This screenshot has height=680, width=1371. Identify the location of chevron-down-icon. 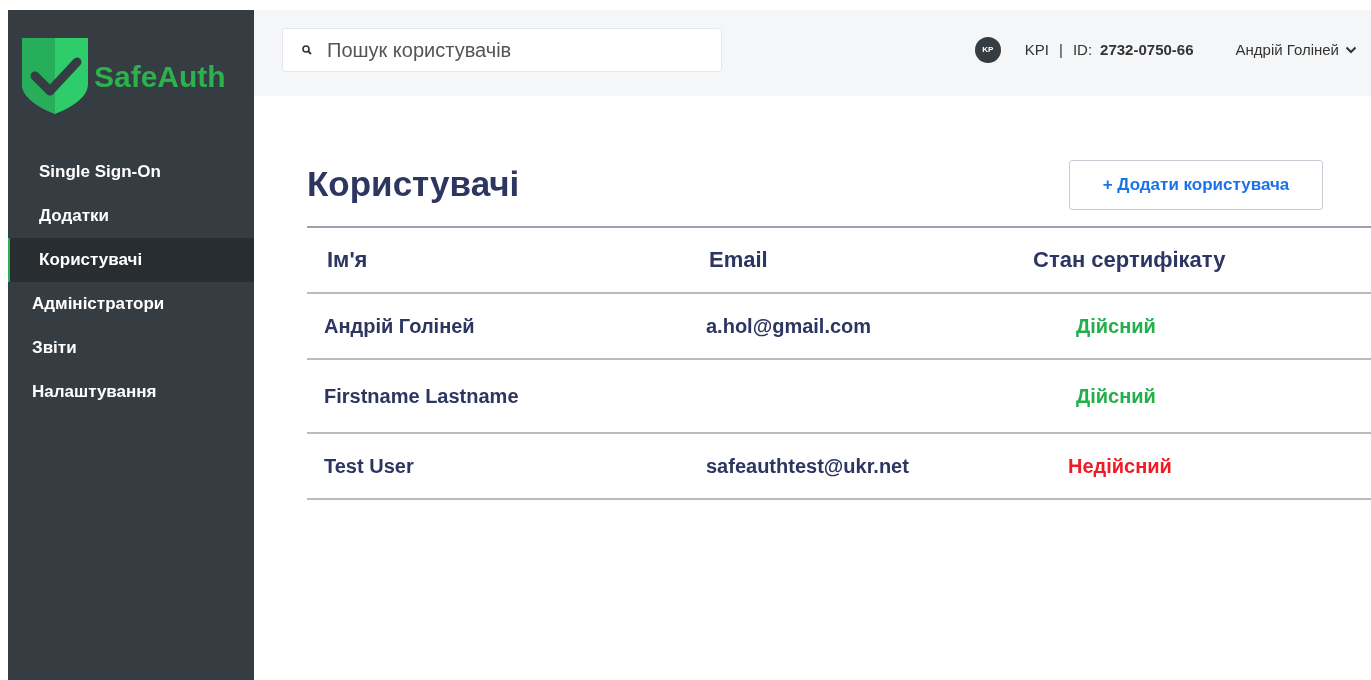
(1351, 50).